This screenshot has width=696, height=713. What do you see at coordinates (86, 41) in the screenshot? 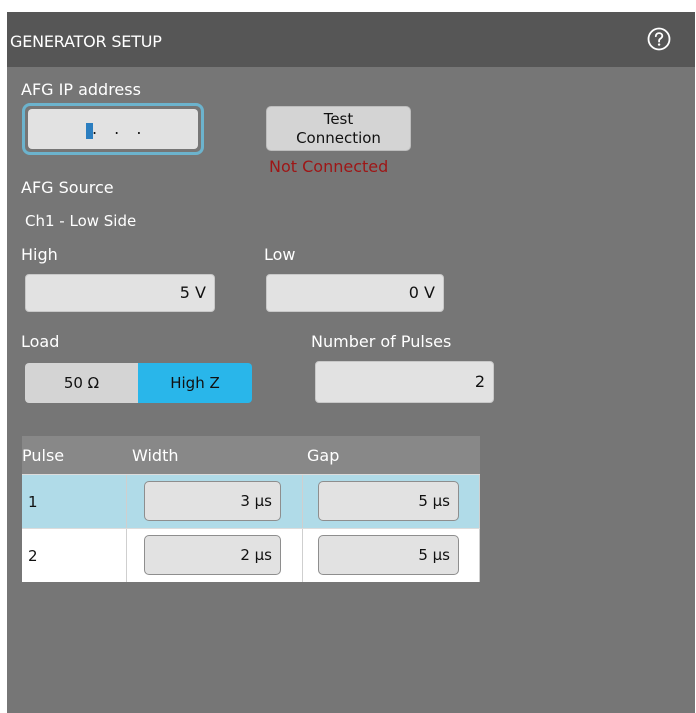
I see `panel-title: GENERATOR SETUP` at bounding box center [86, 41].